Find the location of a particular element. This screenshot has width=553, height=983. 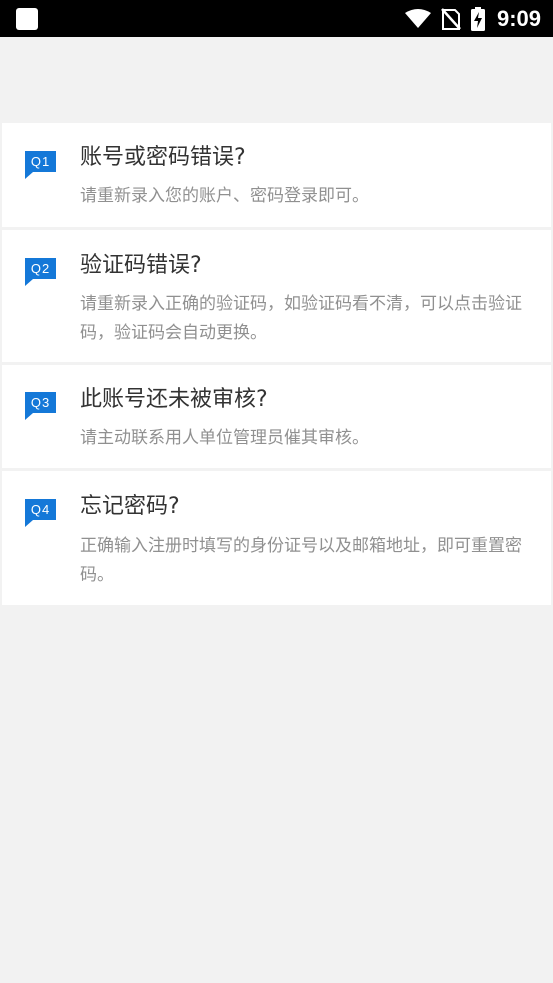

faq-answer: 请重新录入您的账户、密码登录即可。 is located at coordinates (224, 196).